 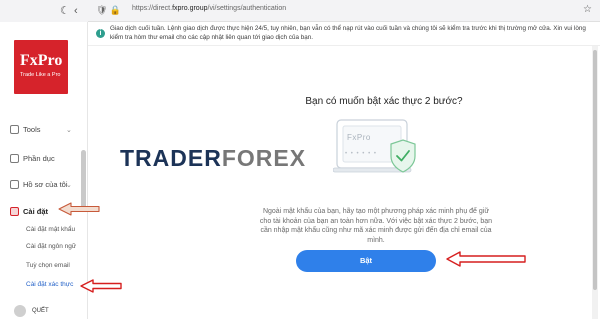 I want to click on gear-icon, so click(x=14, y=211).